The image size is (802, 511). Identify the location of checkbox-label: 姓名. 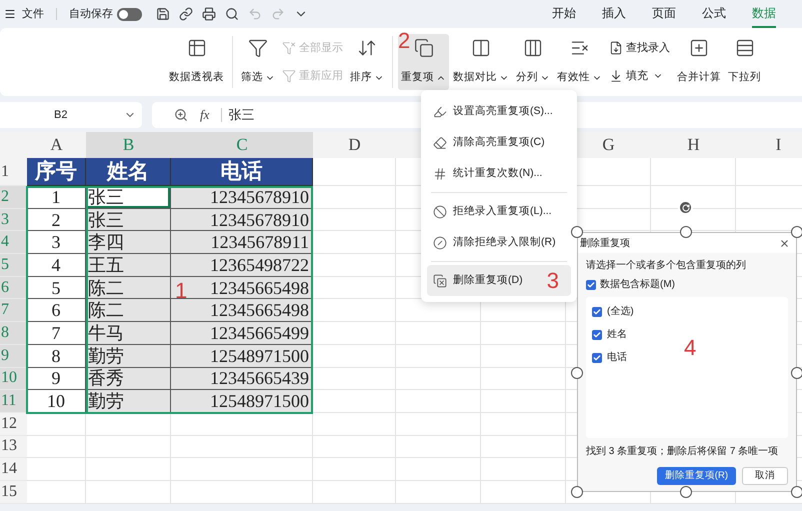
(617, 334).